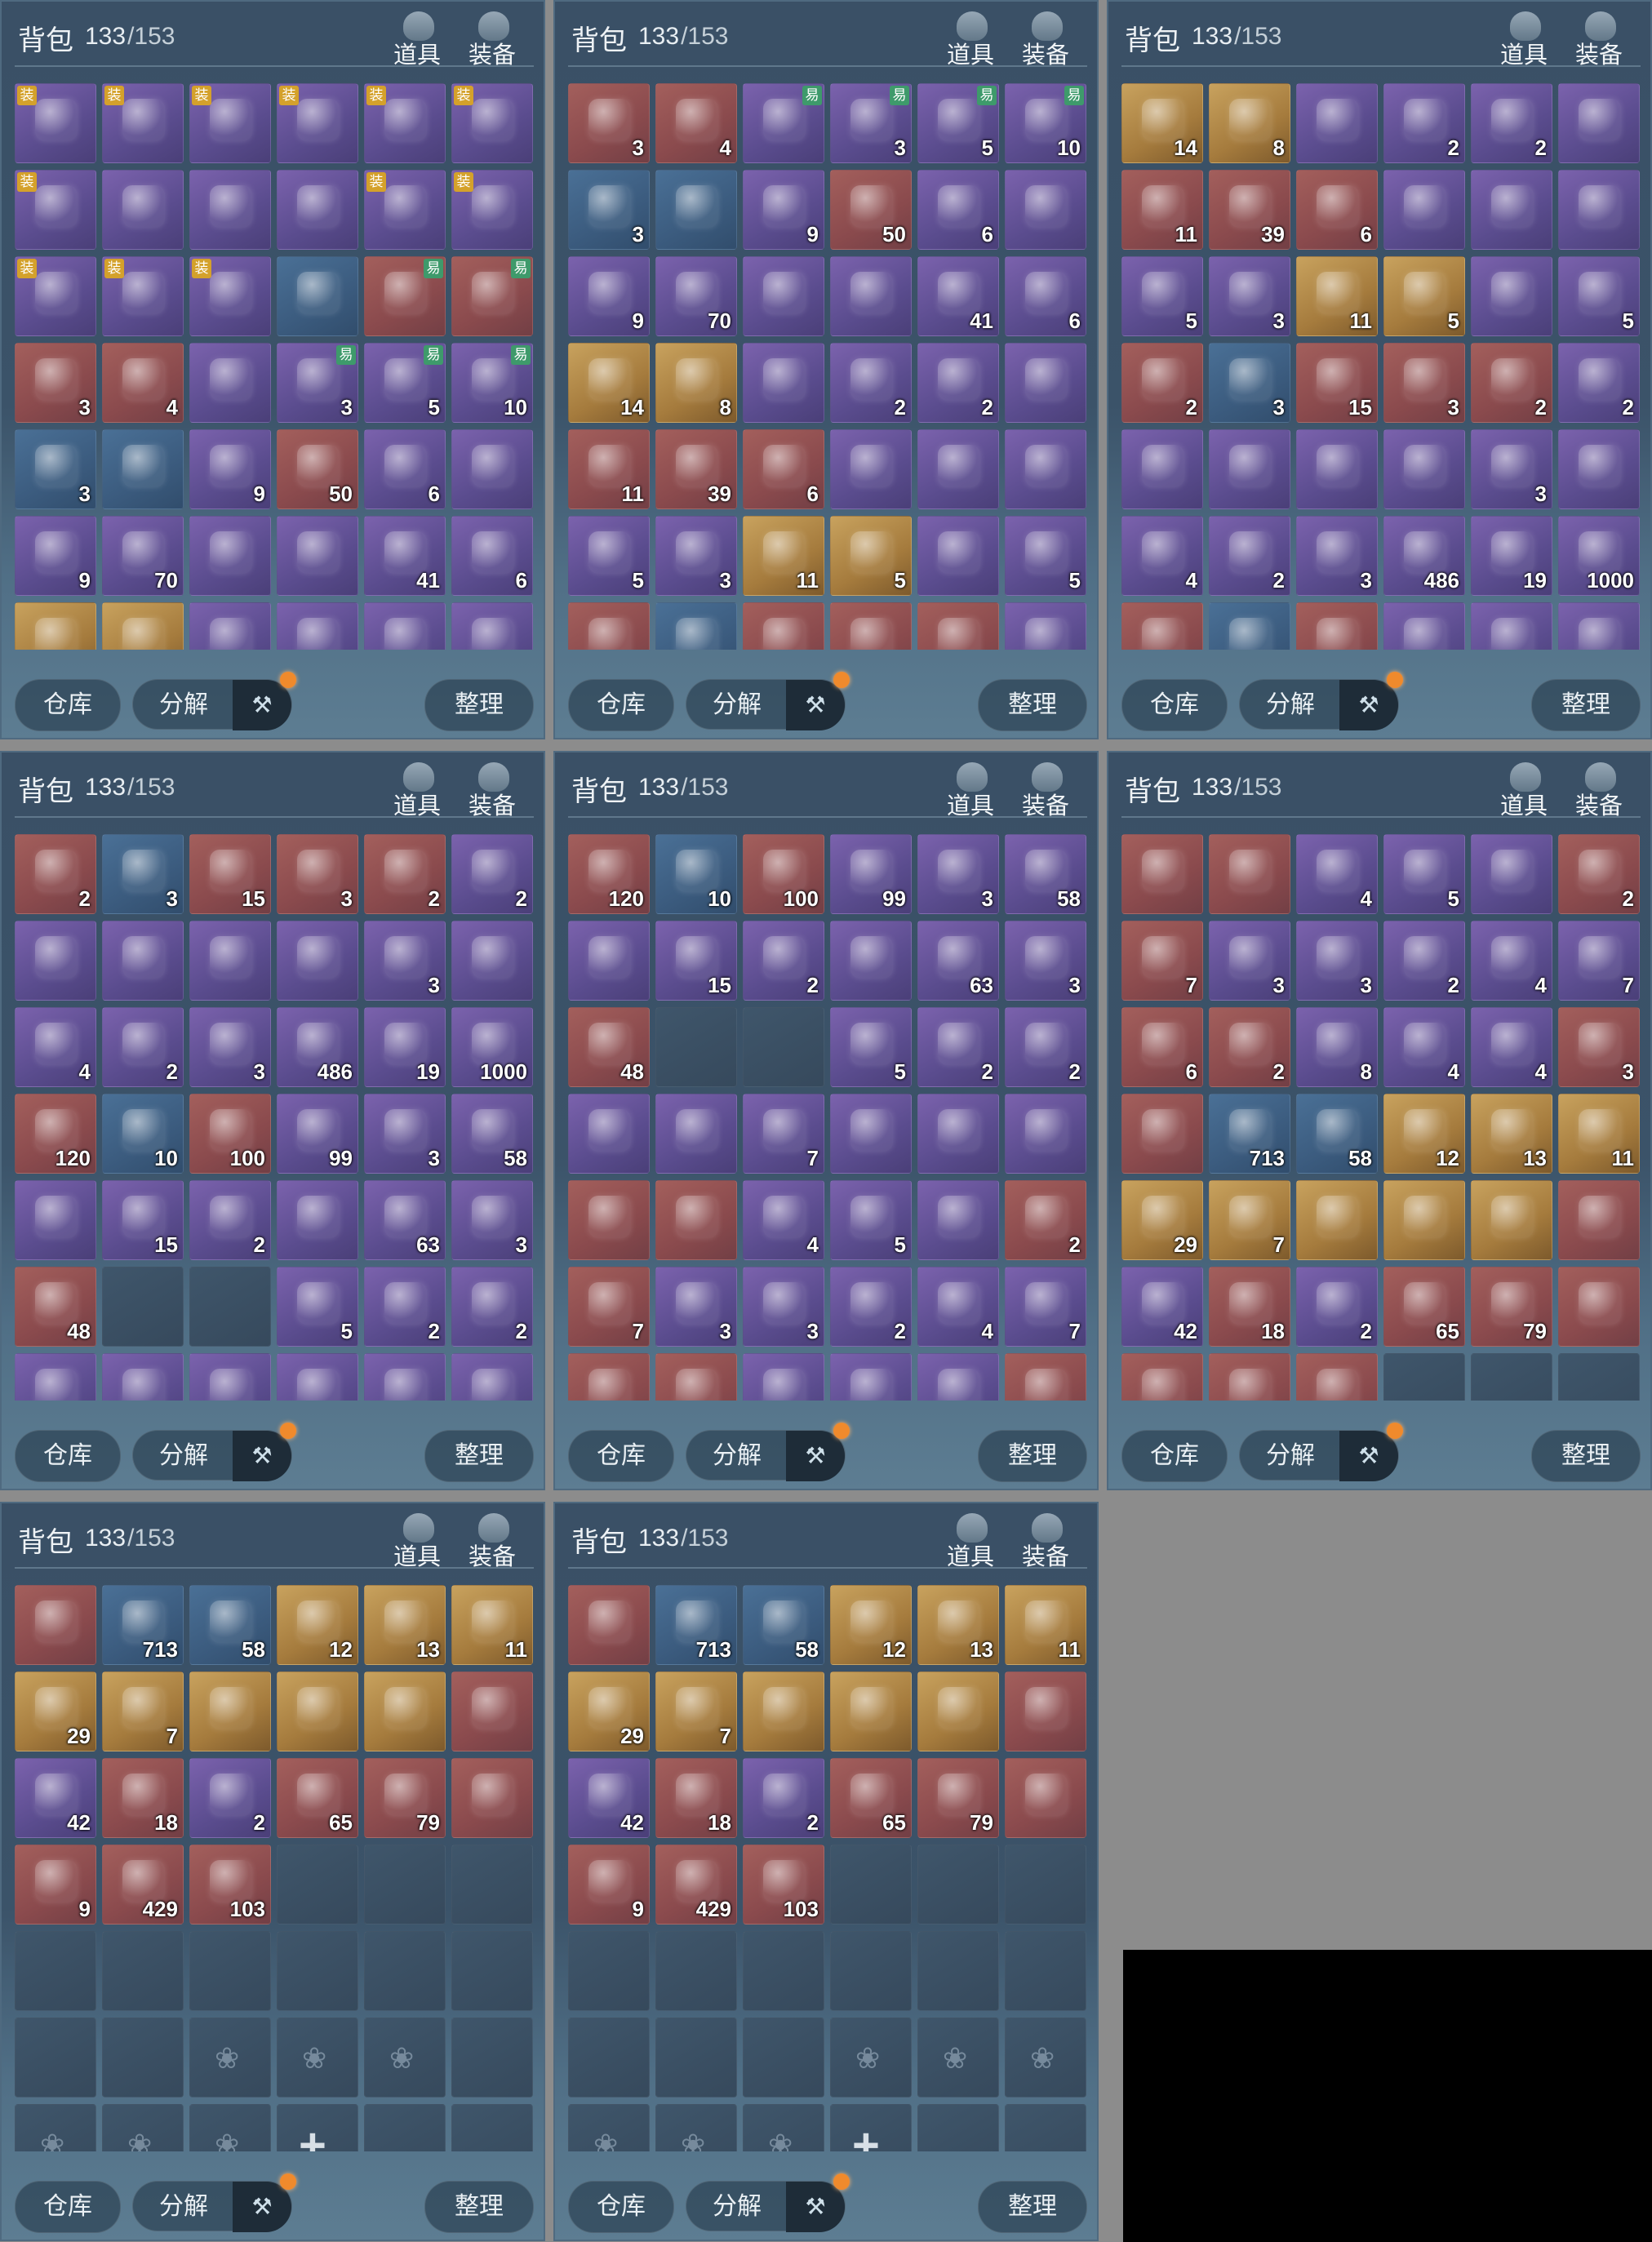 The image size is (1652, 2242). What do you see at coordinates (958, 1625) in the screenshot?
I see `item-slot: 13` at bounding box center [958, 1625].